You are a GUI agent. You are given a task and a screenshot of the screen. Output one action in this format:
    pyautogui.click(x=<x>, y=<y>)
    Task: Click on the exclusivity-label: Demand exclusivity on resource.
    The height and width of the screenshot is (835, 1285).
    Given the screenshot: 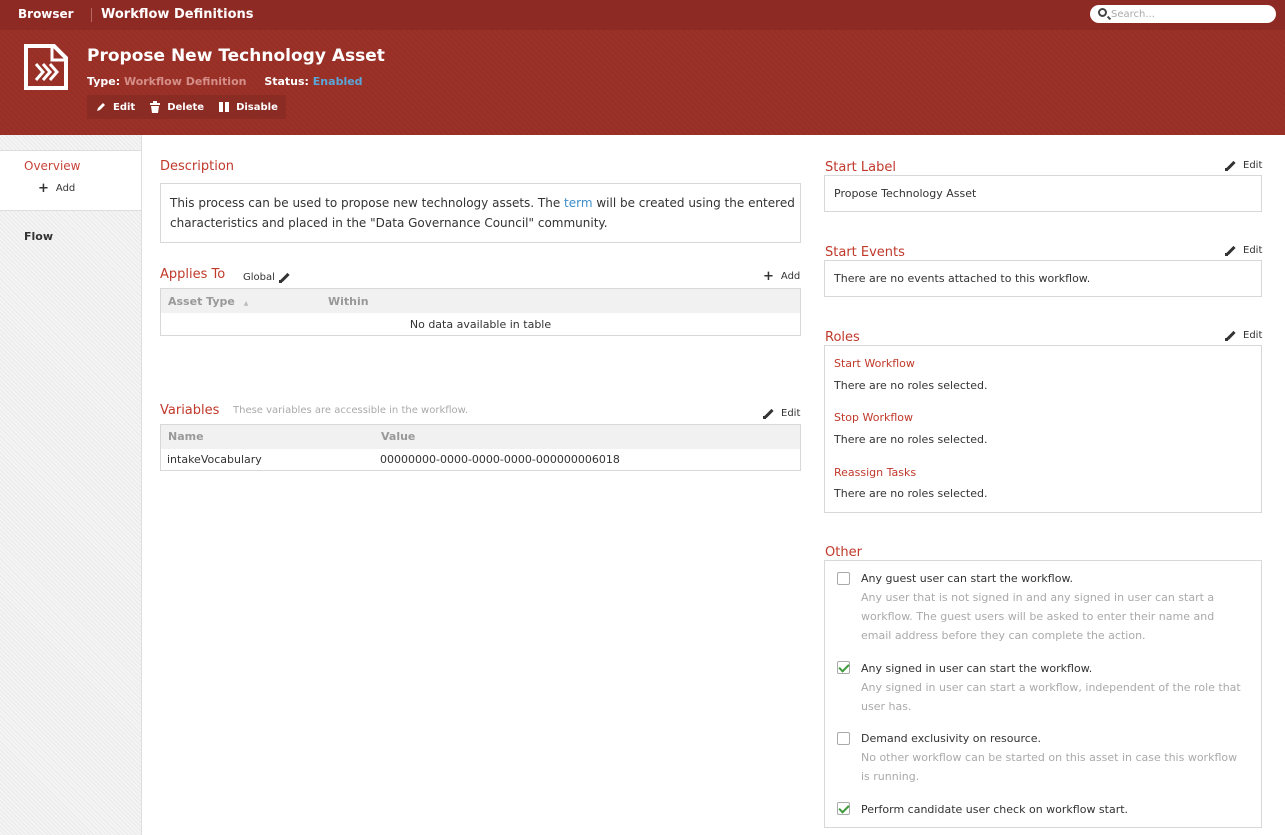 What is the action you would take?
    pyautogui.click(x=951, y=738)
    